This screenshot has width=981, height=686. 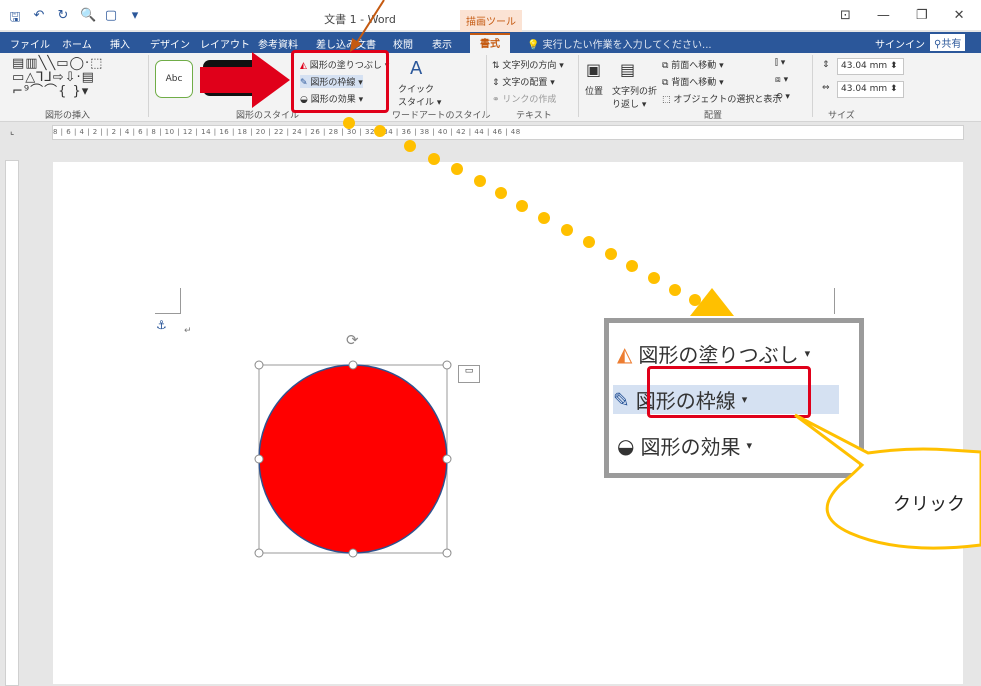 I want to click on height-value: 43.04 mm, so click(x=864, y=66).